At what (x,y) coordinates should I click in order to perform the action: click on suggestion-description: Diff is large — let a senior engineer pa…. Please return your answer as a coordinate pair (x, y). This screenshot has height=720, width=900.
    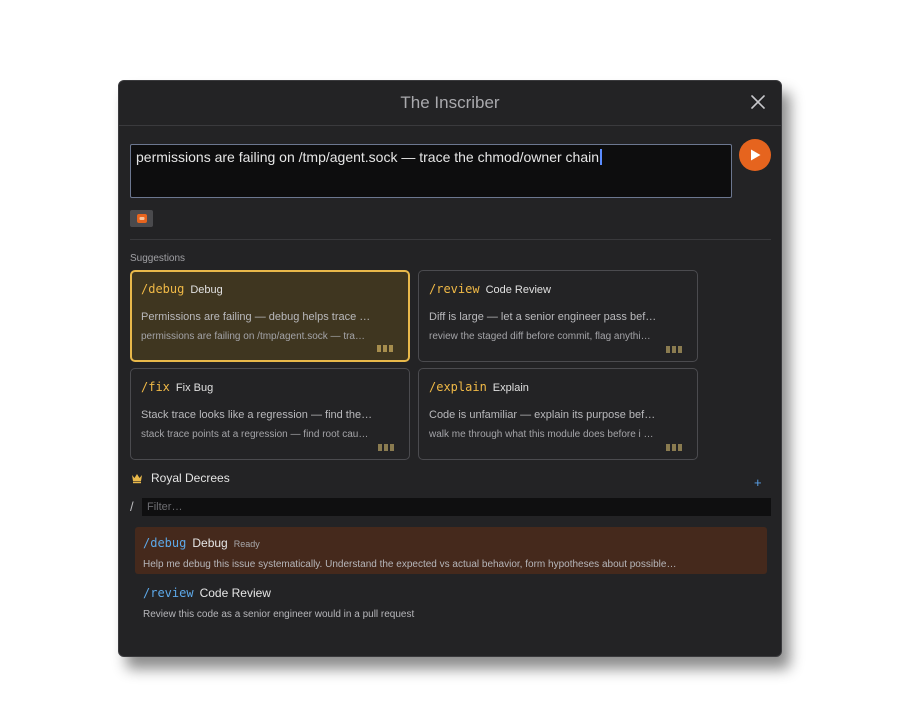
    Looking at the image, I should click on (543, 317).